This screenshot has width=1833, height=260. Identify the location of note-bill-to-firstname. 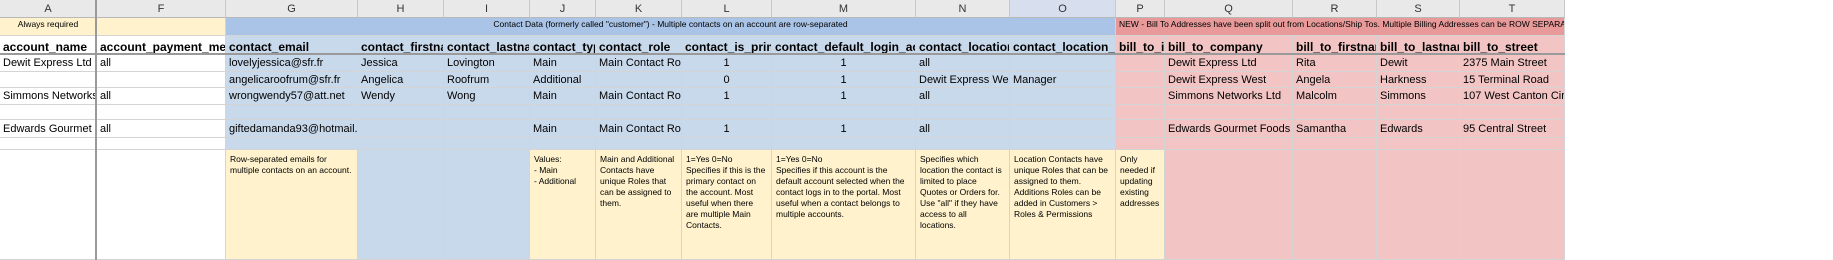
(1335, 205).